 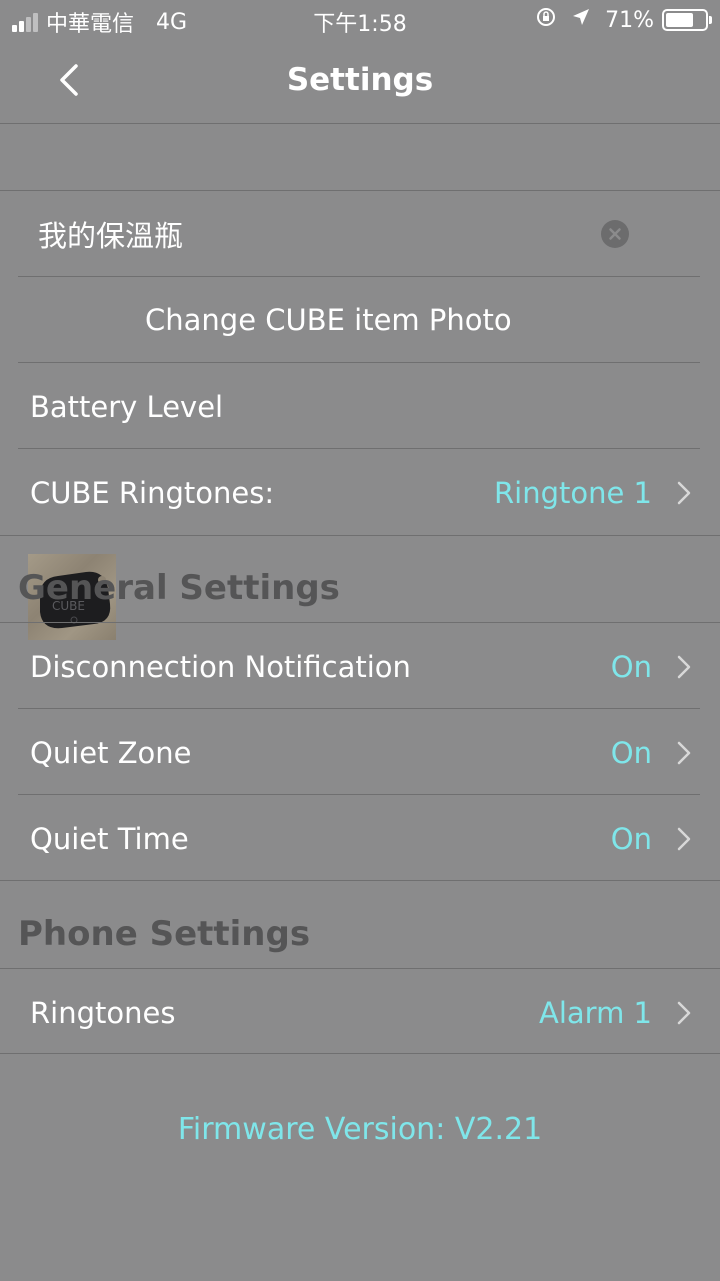 What do you see at coordinates (360, 753) in the screenshot?
I see `quiet-zone-row: Quiet Zone On` at bounding box center [360, 753].